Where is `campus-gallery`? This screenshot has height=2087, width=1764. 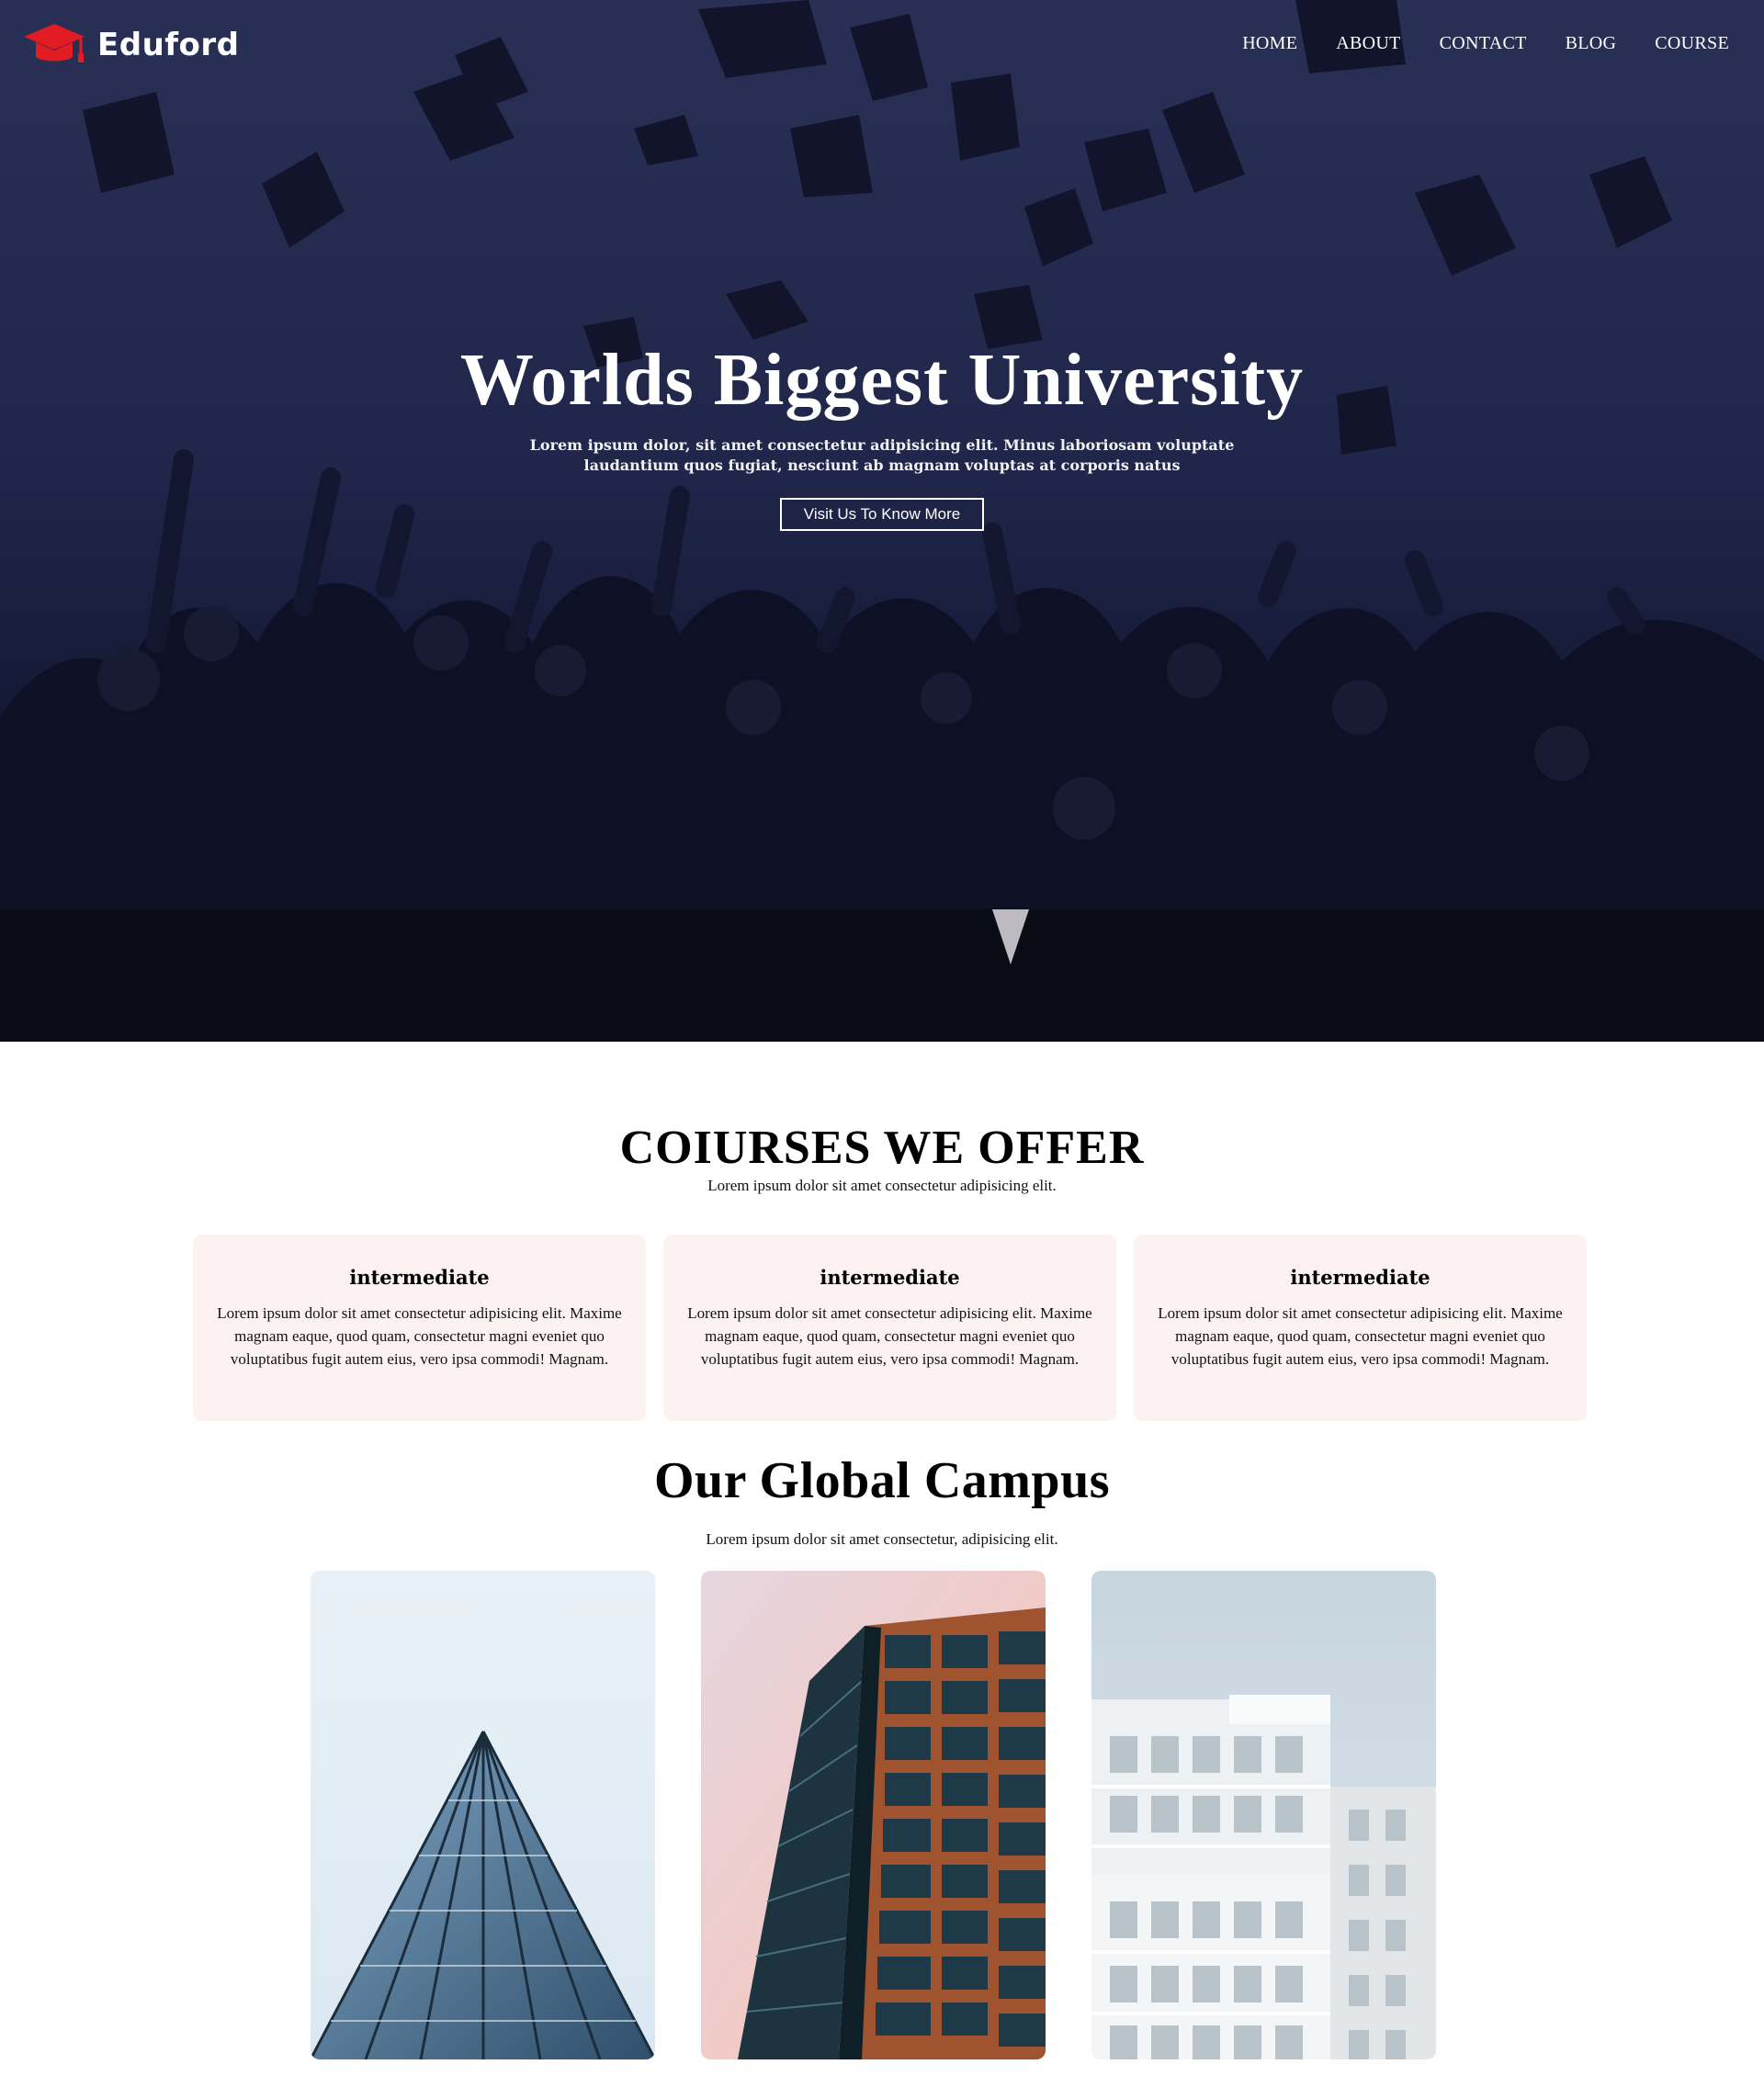
campus-gallery is located at coordinates (873, 1815).